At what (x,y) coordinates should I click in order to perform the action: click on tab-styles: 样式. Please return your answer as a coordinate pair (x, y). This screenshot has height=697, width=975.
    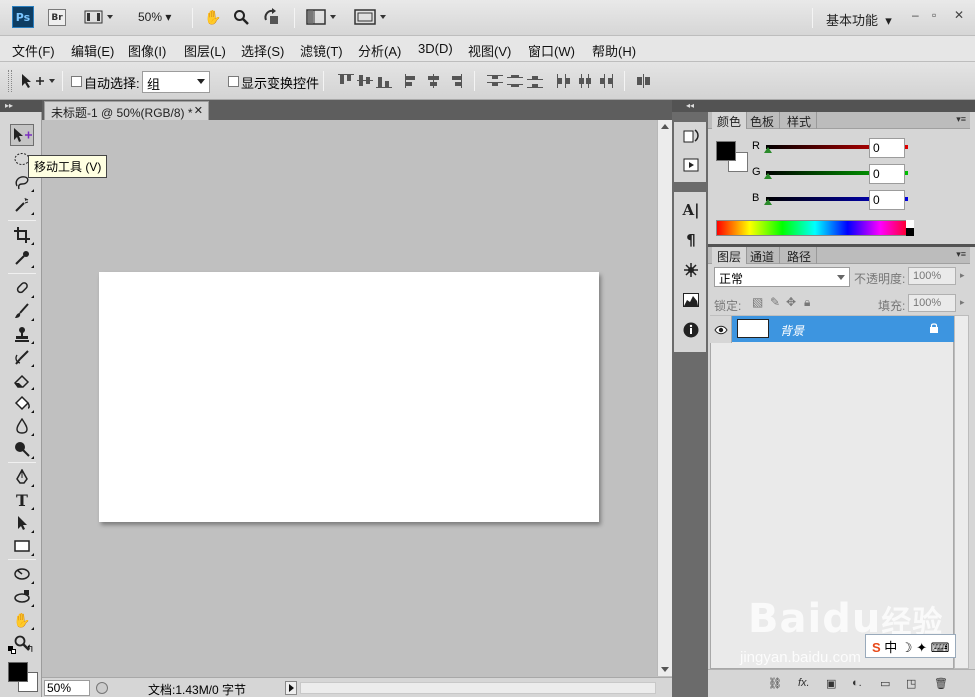
    Looking at the image, I should click on (800, 120).